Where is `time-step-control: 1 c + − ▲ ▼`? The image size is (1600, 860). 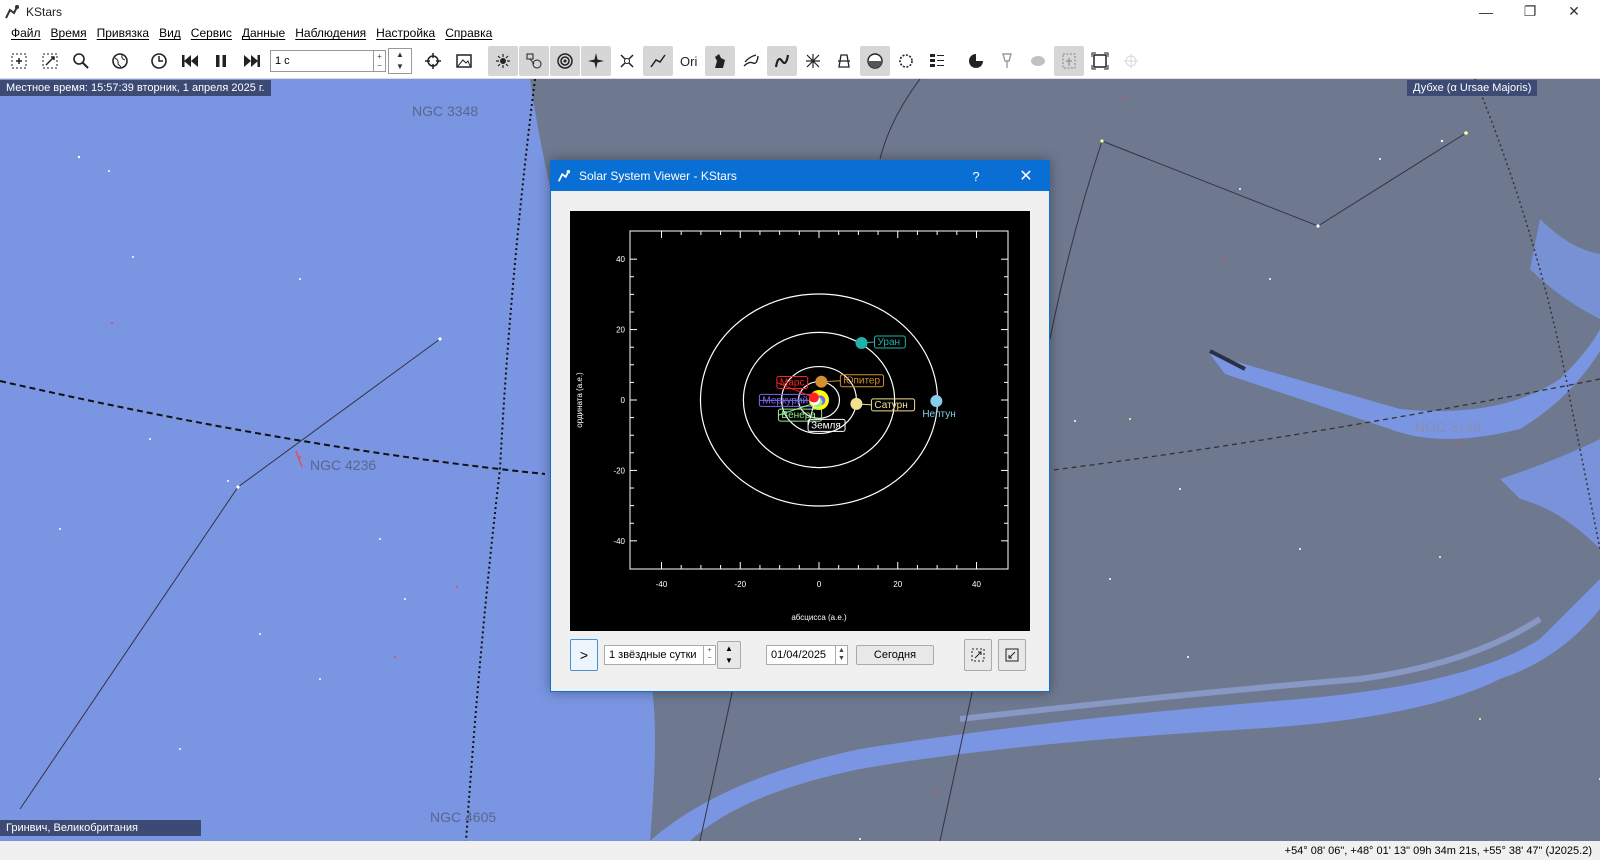 time-step-control: 1 c + − ▲ ▼ is located at coordinates (341, 60).